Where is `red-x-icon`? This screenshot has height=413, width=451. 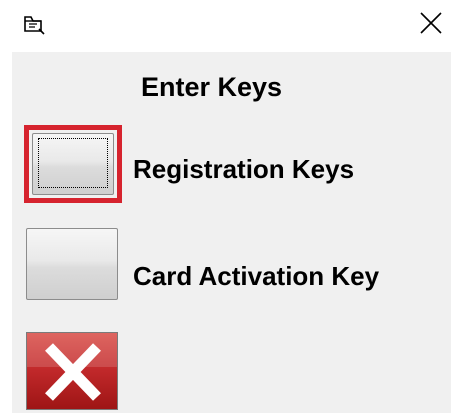 red-x-icon is located at coordinates (72, 367).